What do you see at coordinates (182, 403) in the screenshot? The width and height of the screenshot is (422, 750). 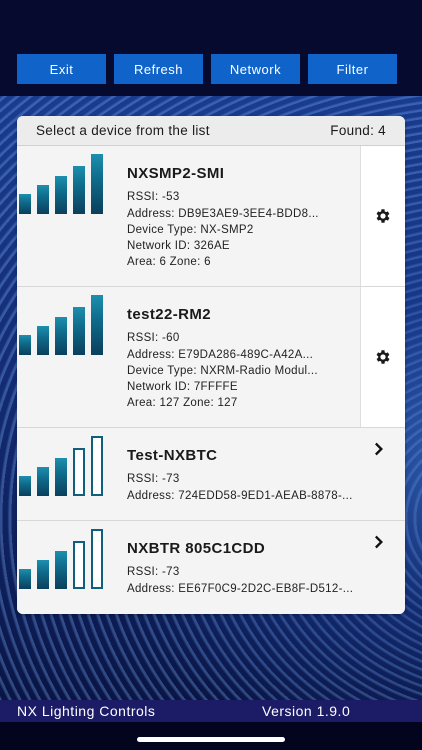 I see `device-area-zone: Area: 127 Zone: 127` at bounding box center [182, 403].